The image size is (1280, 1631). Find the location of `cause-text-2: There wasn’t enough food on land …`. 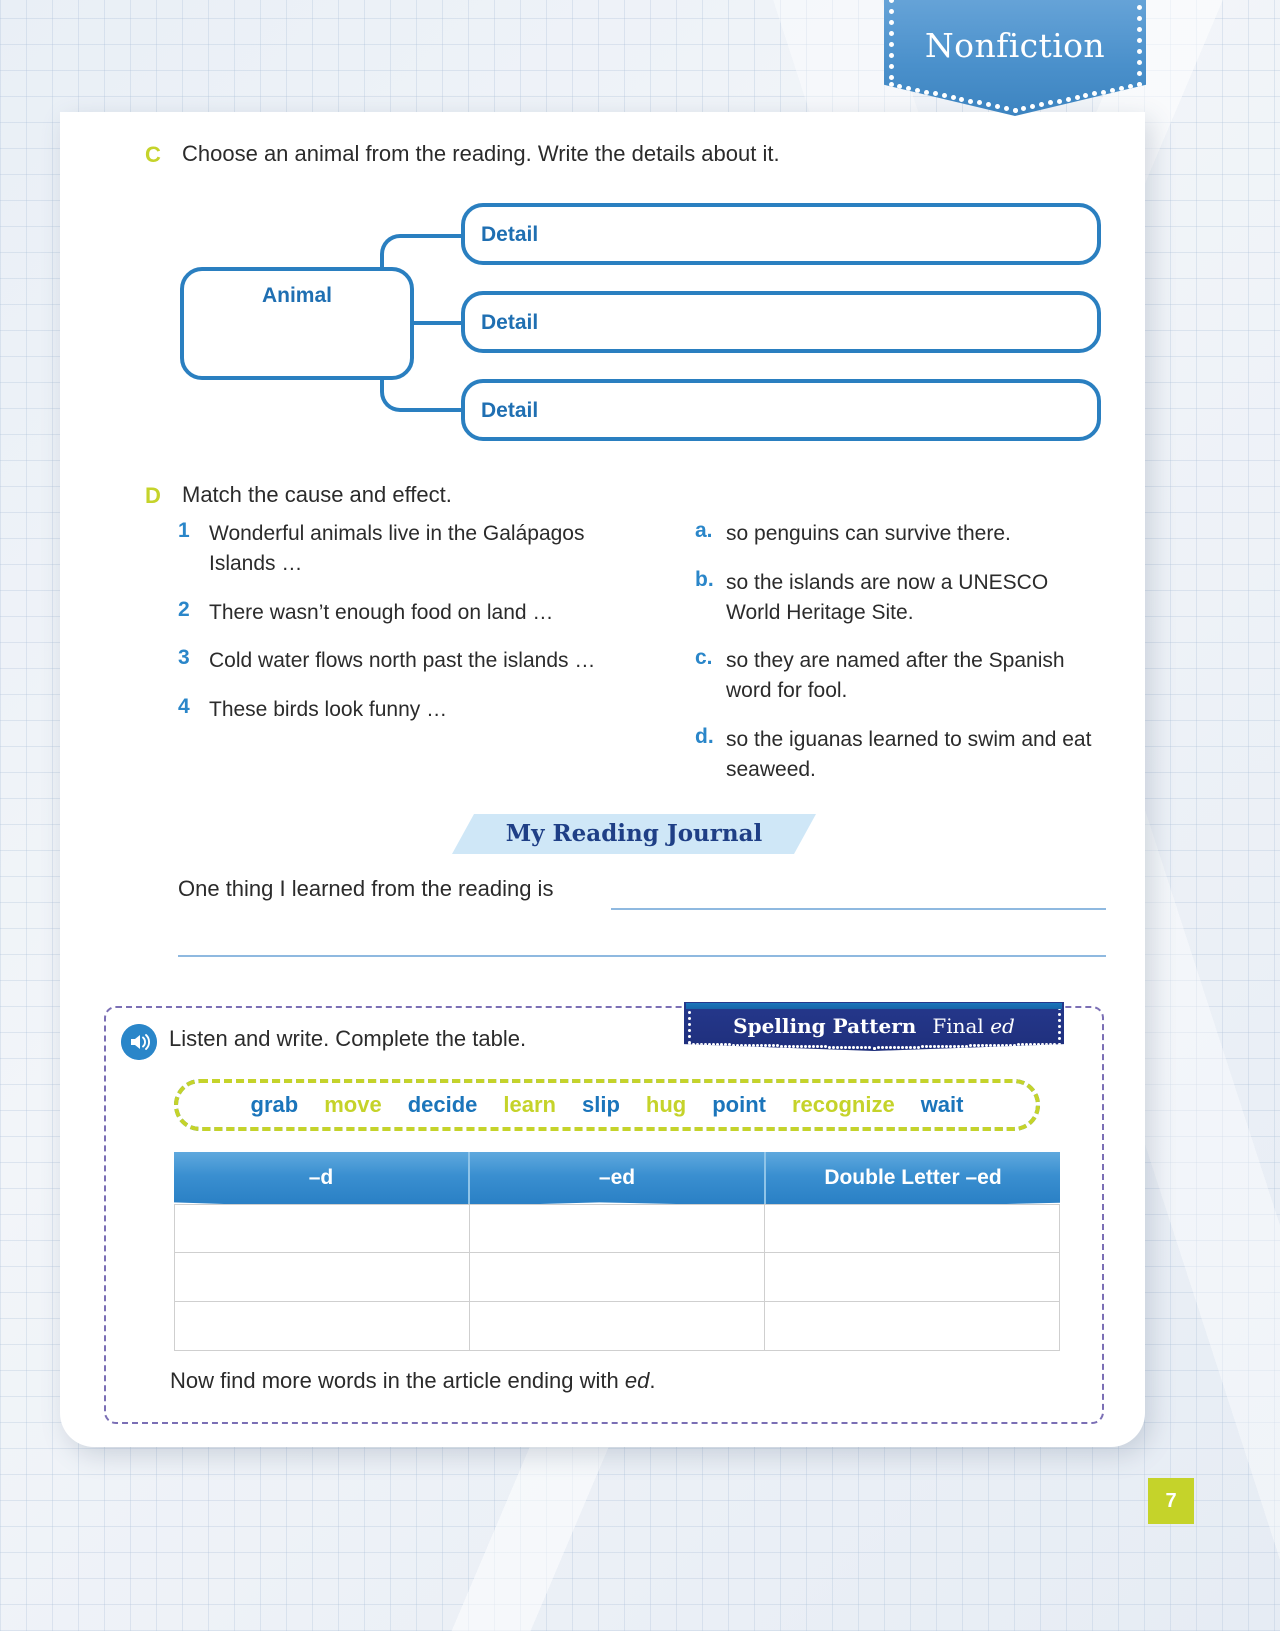

cause-text-2: There wasn’t enough food on land … is located at coordinates (381, 612).